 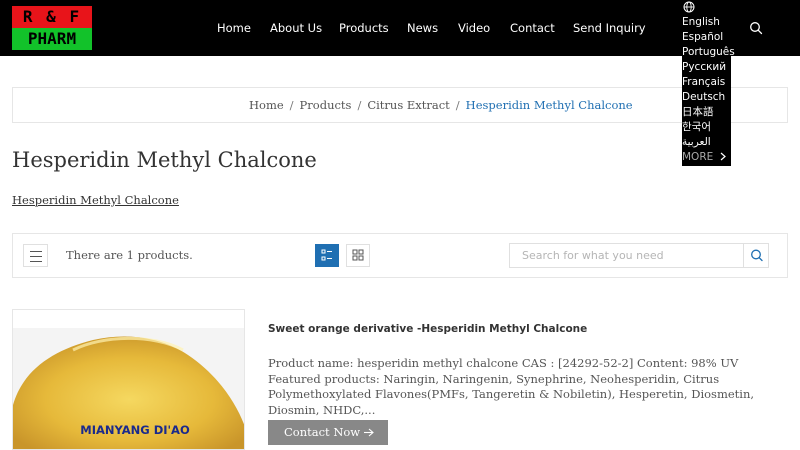 I want to click on product-search, so click(x=639, y=255).